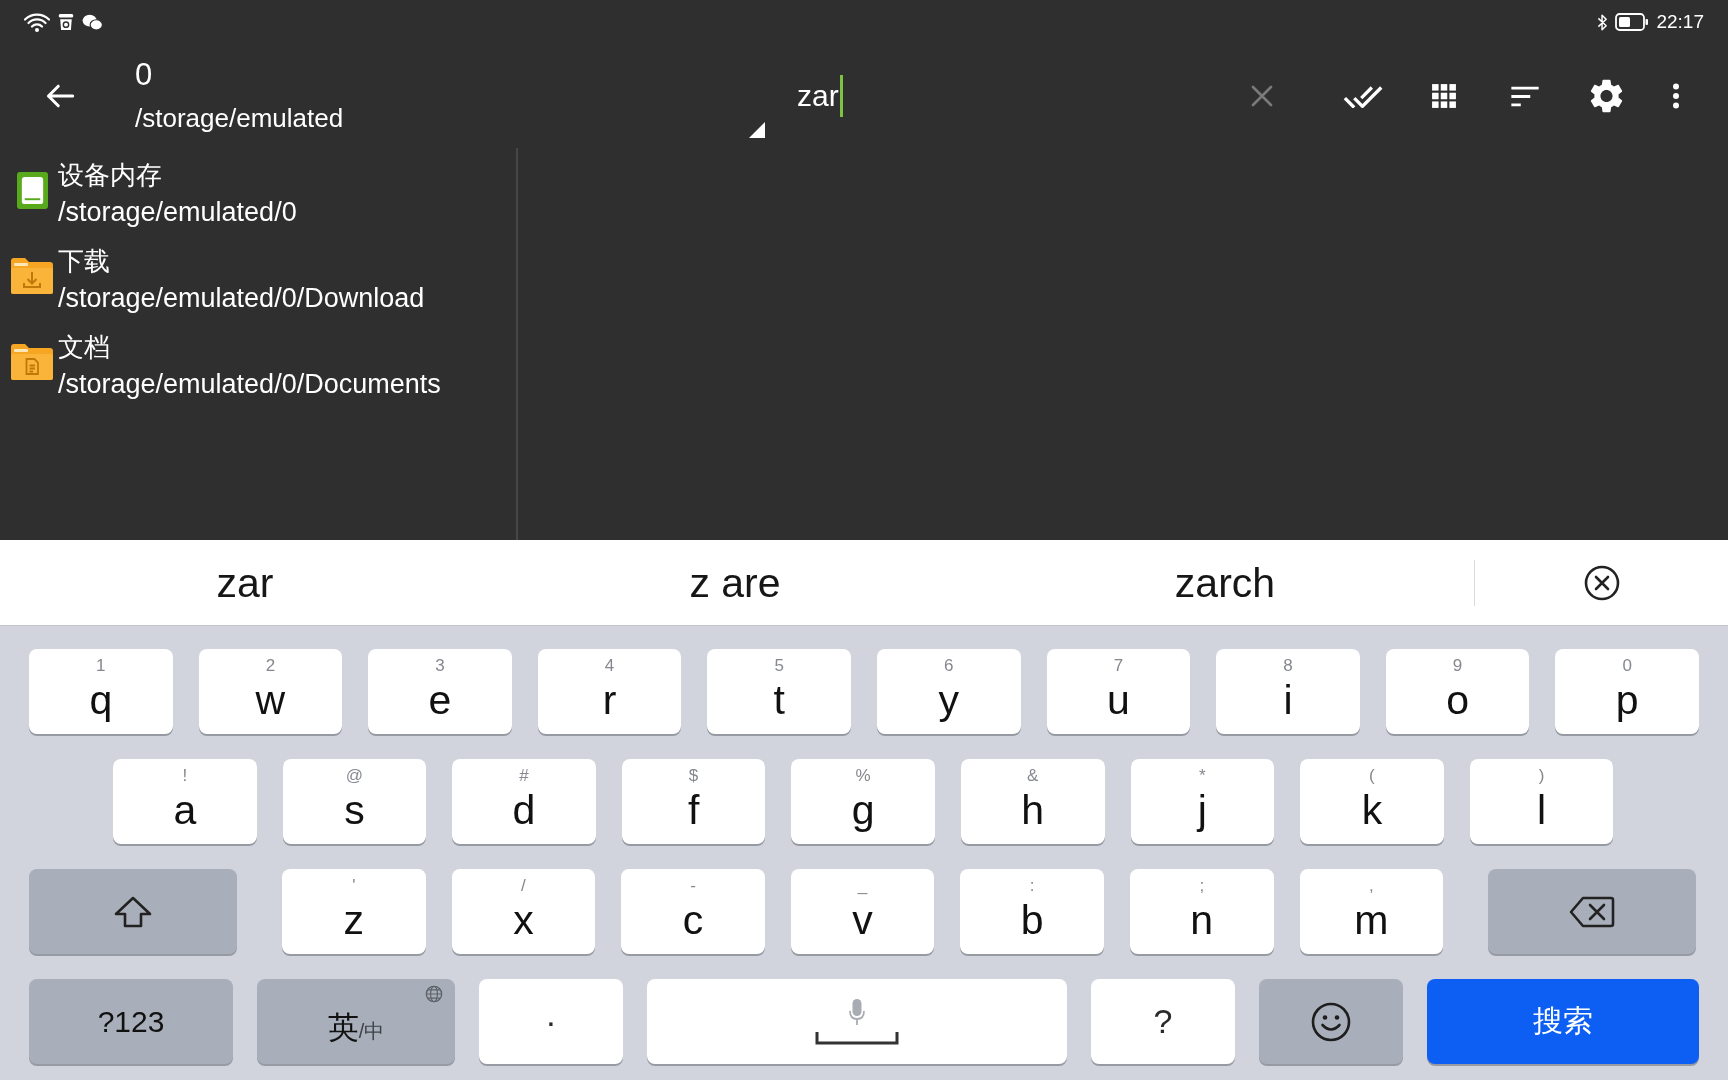 The width and height of the screenshot is (1728, 1080). What do you see at coordinates (239, 118) in the screenshot?
I see `folder-path: /storage/emulated` at bounding box center [239, 118].